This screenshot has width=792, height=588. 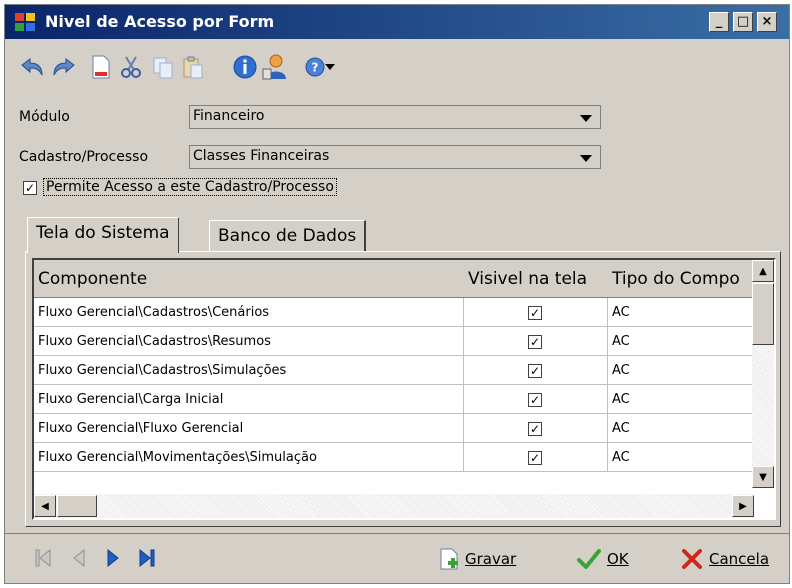 I want to click on cadastro-label: Cadastro/Processo, so click(x=84, y=157).